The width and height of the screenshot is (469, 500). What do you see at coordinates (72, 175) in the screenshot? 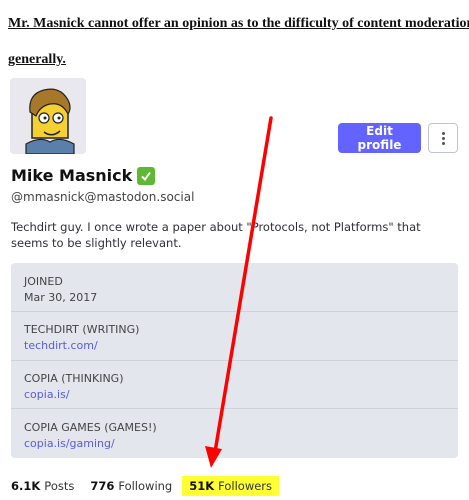
I see `display-name: Mike Masnick` at bounding box center [72, 175].